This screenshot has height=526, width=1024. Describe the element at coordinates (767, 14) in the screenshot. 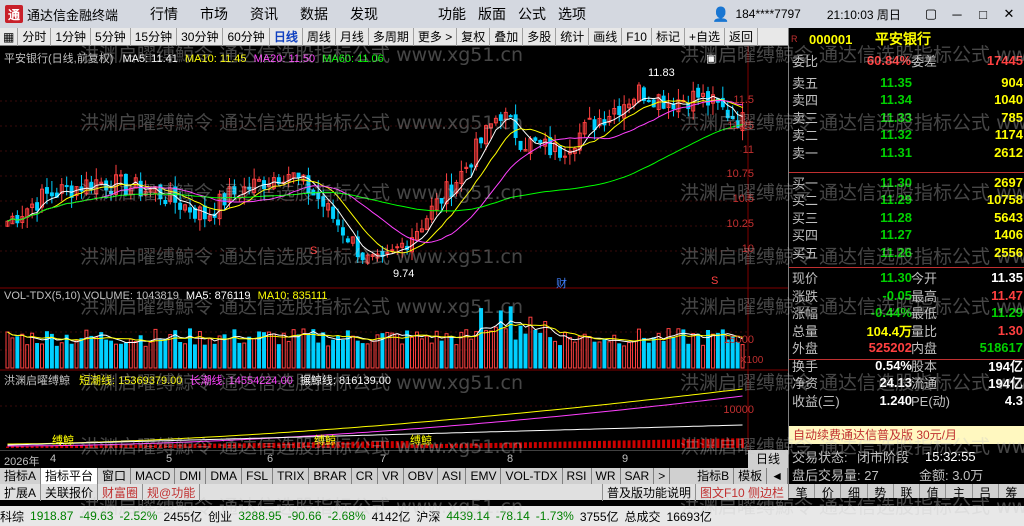

I see `user-account: 184****7797` at that location.